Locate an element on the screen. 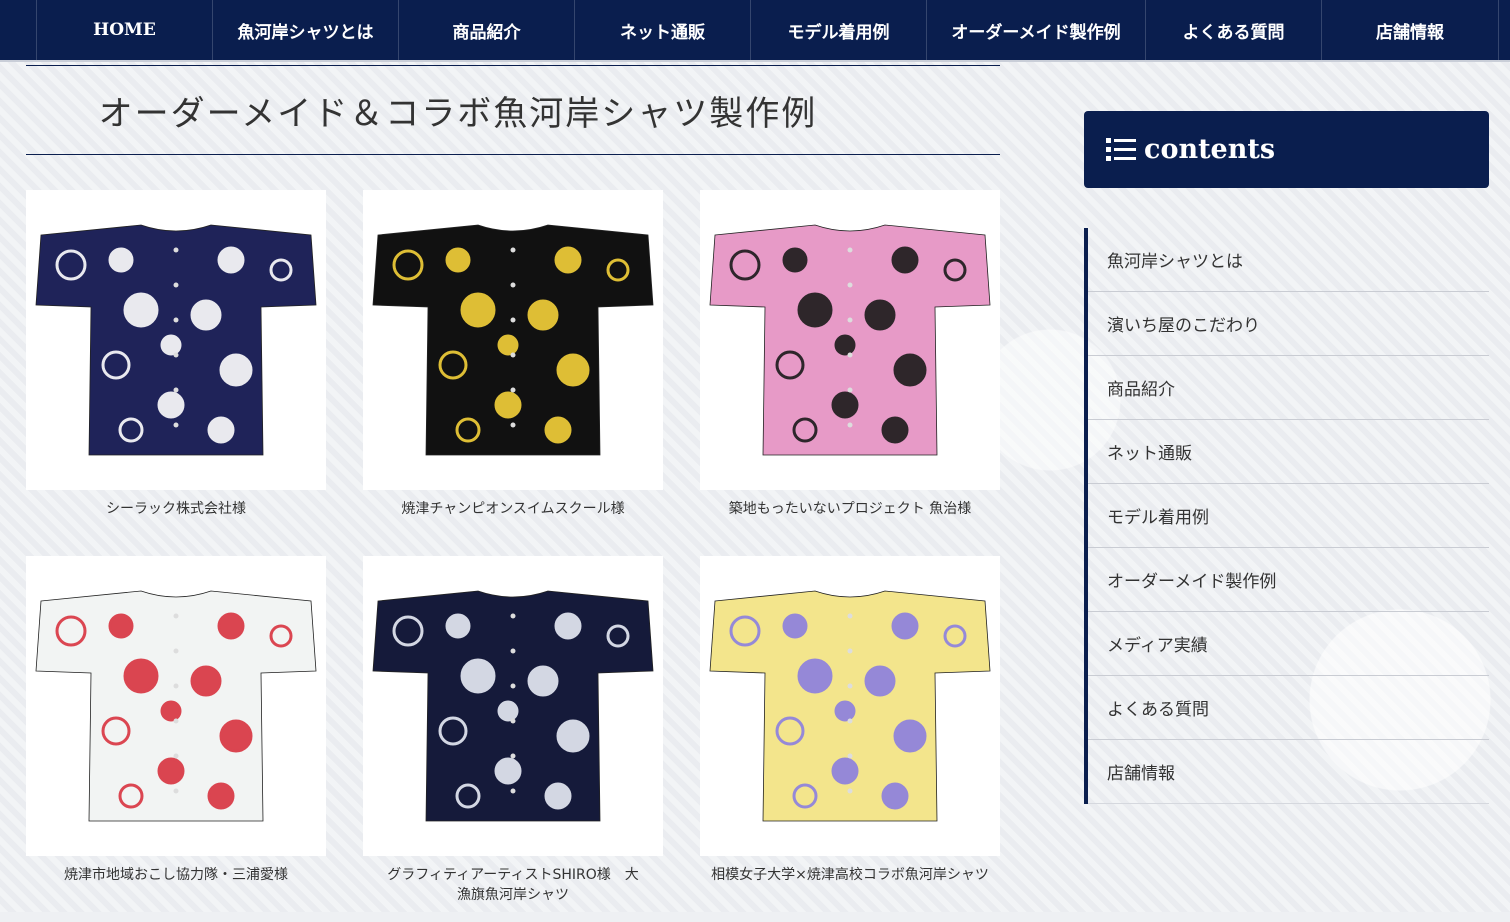 The width and height of the screenshot is (1510, 922). sidebar-item-store-info: 店舗情報 is located at coordinates (1288, 772).